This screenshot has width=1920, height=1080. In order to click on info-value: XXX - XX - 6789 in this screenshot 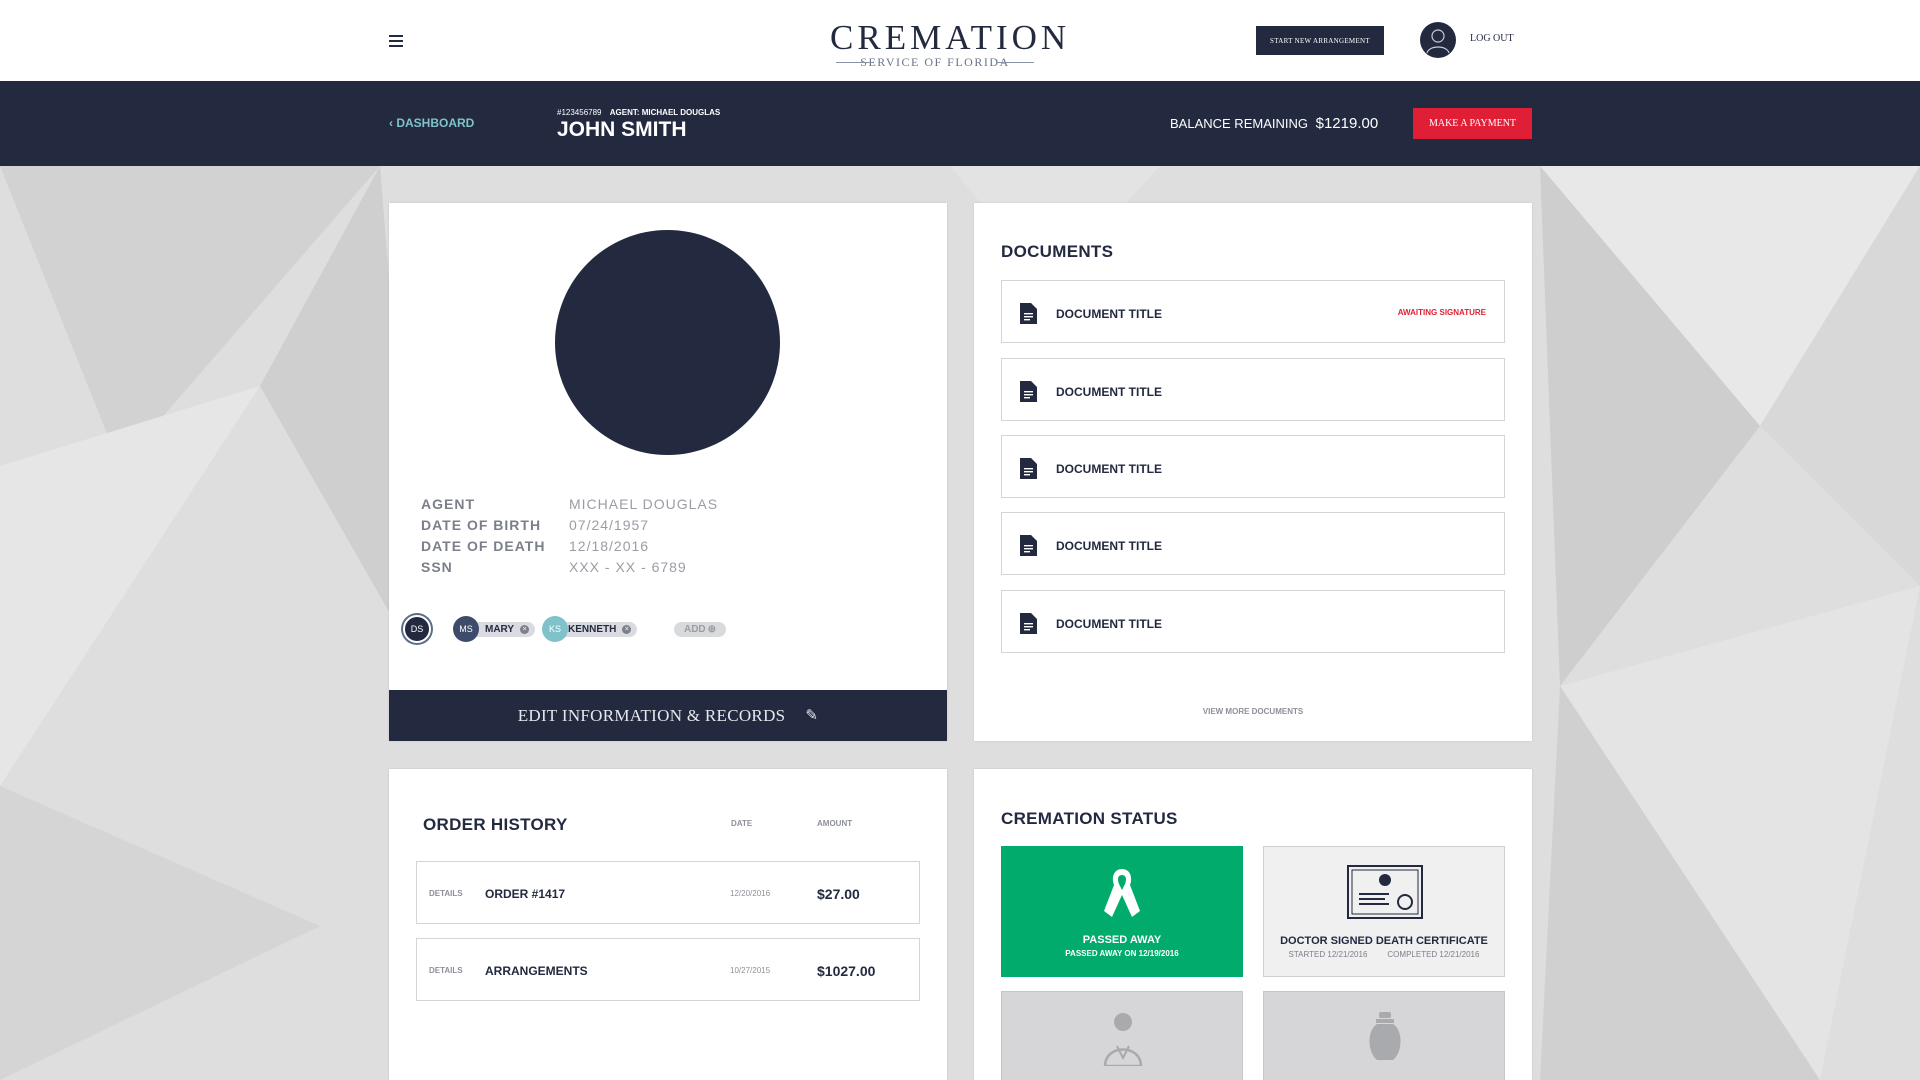, I will do `click(628, 567)`.